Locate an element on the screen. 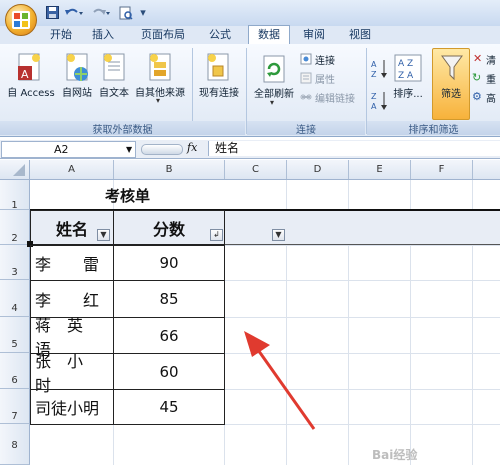  undo-icon is located at coordinates (74, 12).